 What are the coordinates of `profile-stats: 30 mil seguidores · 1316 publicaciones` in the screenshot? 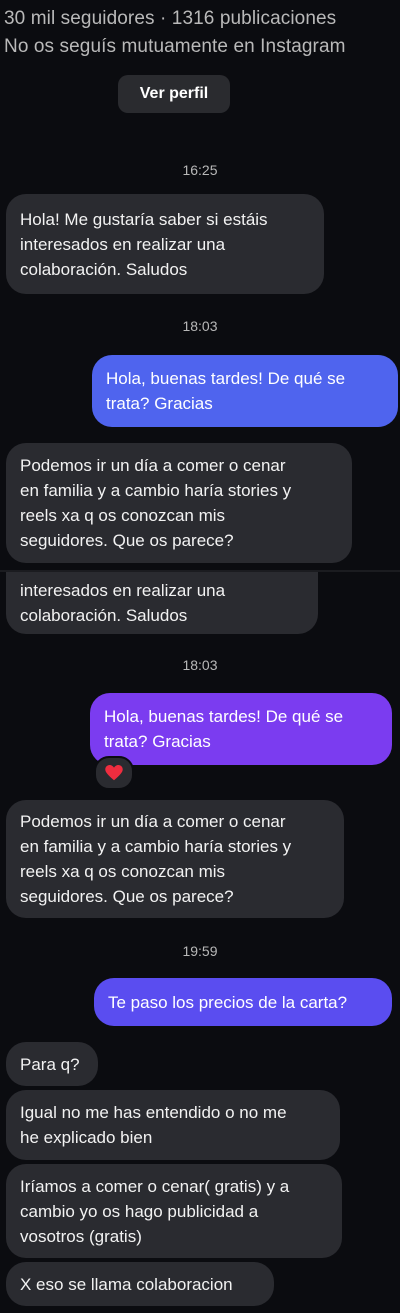 It's located at (170, 18).